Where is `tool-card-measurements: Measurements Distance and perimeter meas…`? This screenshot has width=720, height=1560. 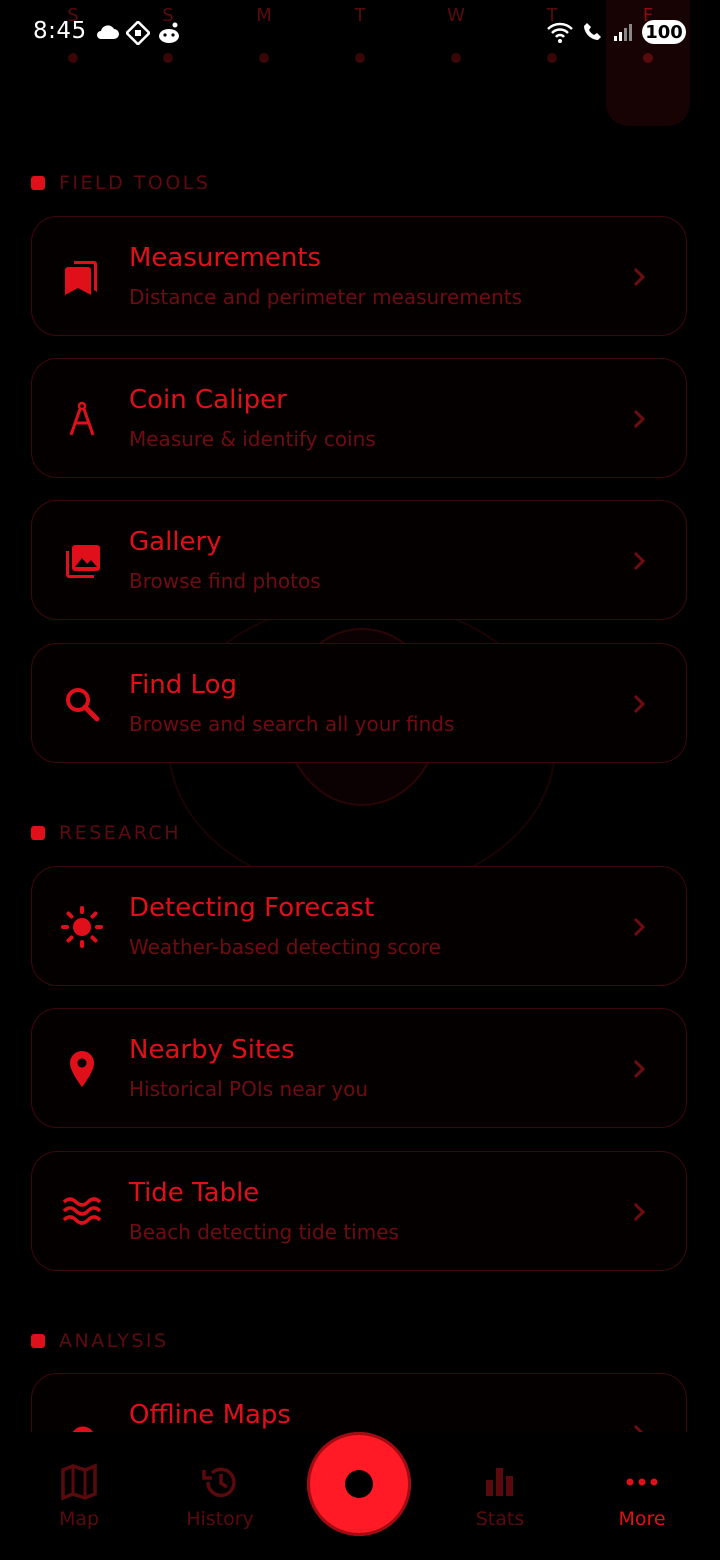
tool-card-measurements: Measurements Distance and perimeter meas… is located at coordinates (359, 276).